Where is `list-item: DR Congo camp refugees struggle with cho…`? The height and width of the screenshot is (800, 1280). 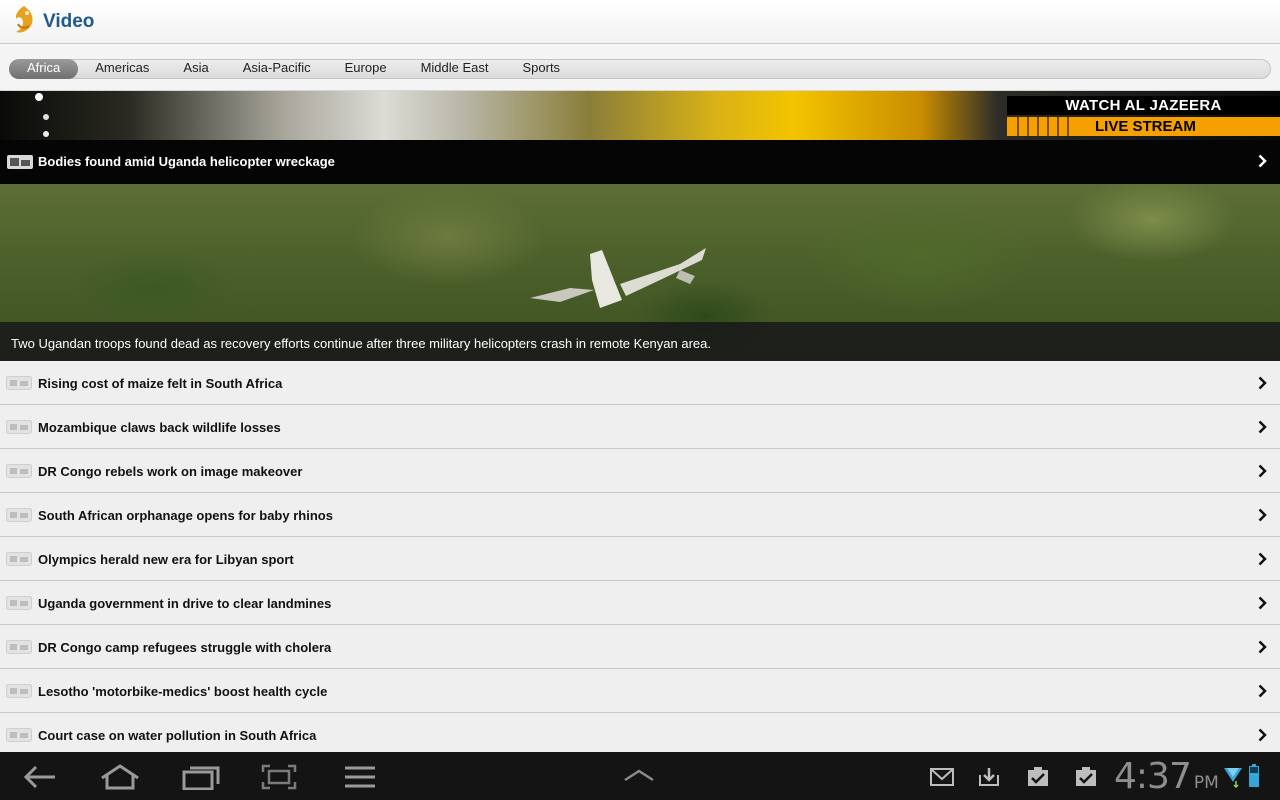 list-item: DR Congo camp refugees struggle with cho… is located at coordinates (640, 647).